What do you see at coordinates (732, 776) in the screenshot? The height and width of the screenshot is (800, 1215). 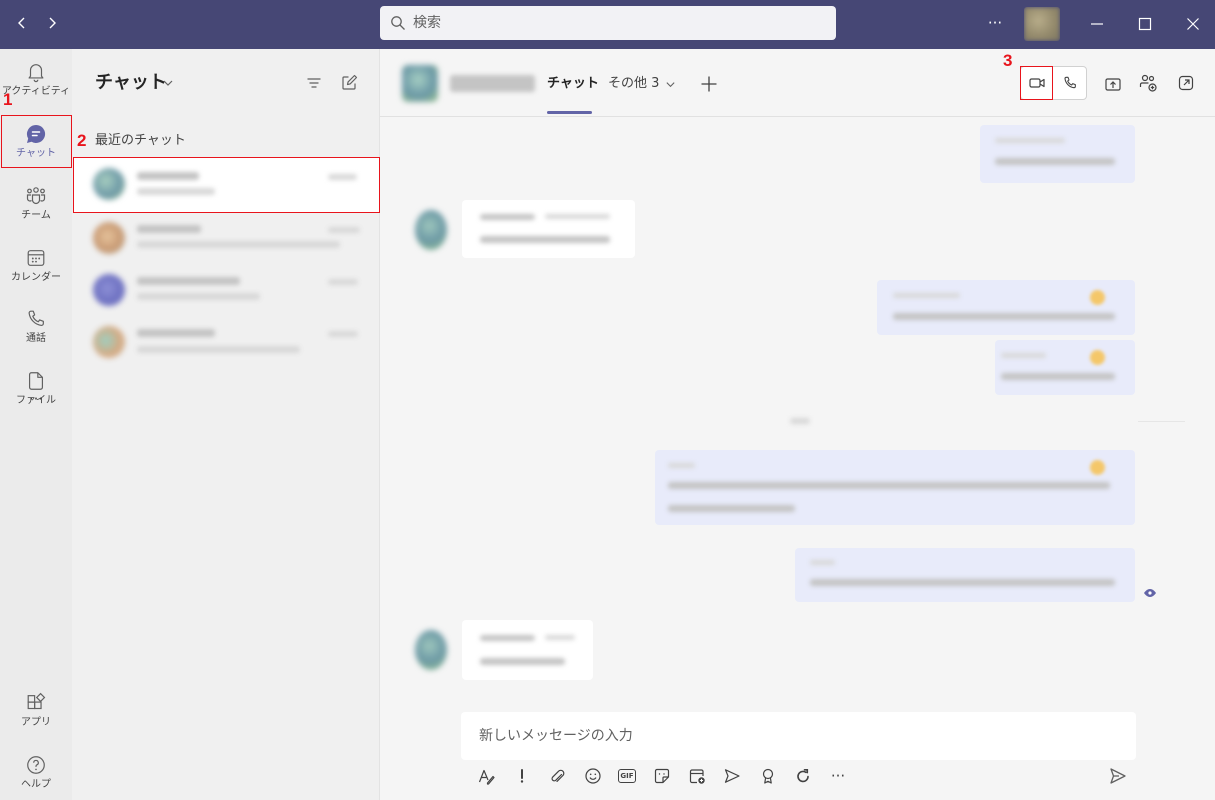 I see `stream-button` at bounding box center [732, 776].